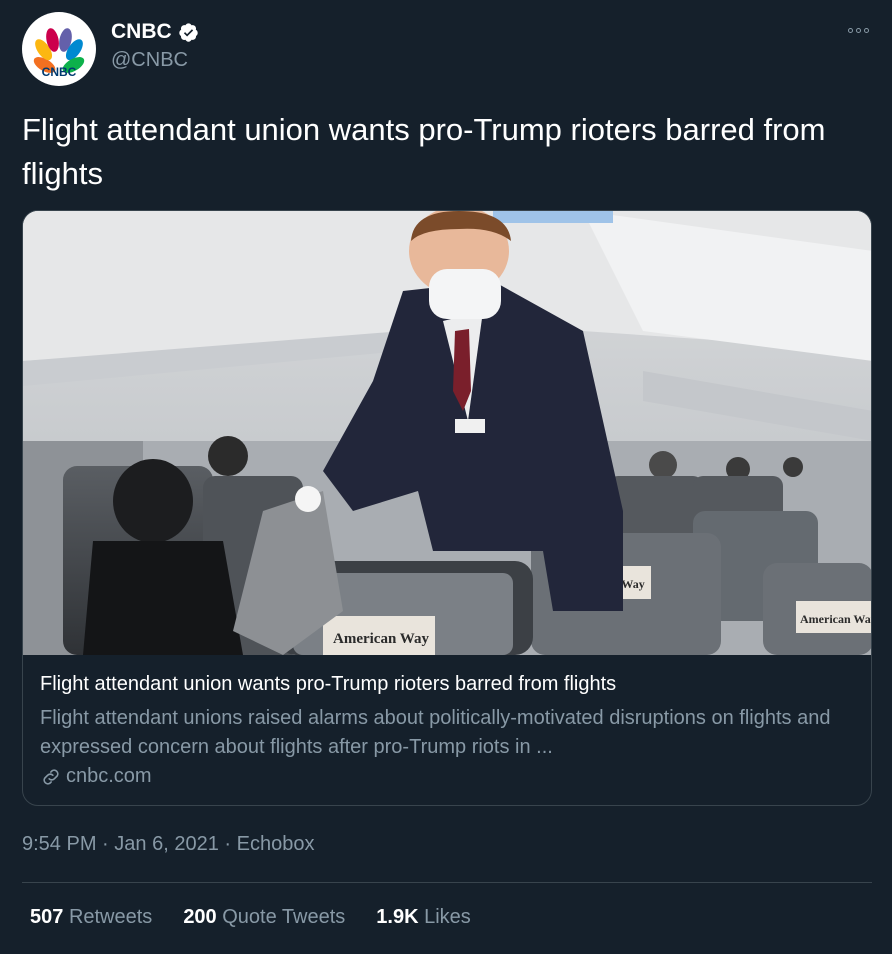 Image resolution: width=892 pixels, height=954 pixels. What do you see at coordinates (59, 53) in the screenshot?
I see `cnbc-peacock-logo: CNBC` at bounding box center [59, 53].